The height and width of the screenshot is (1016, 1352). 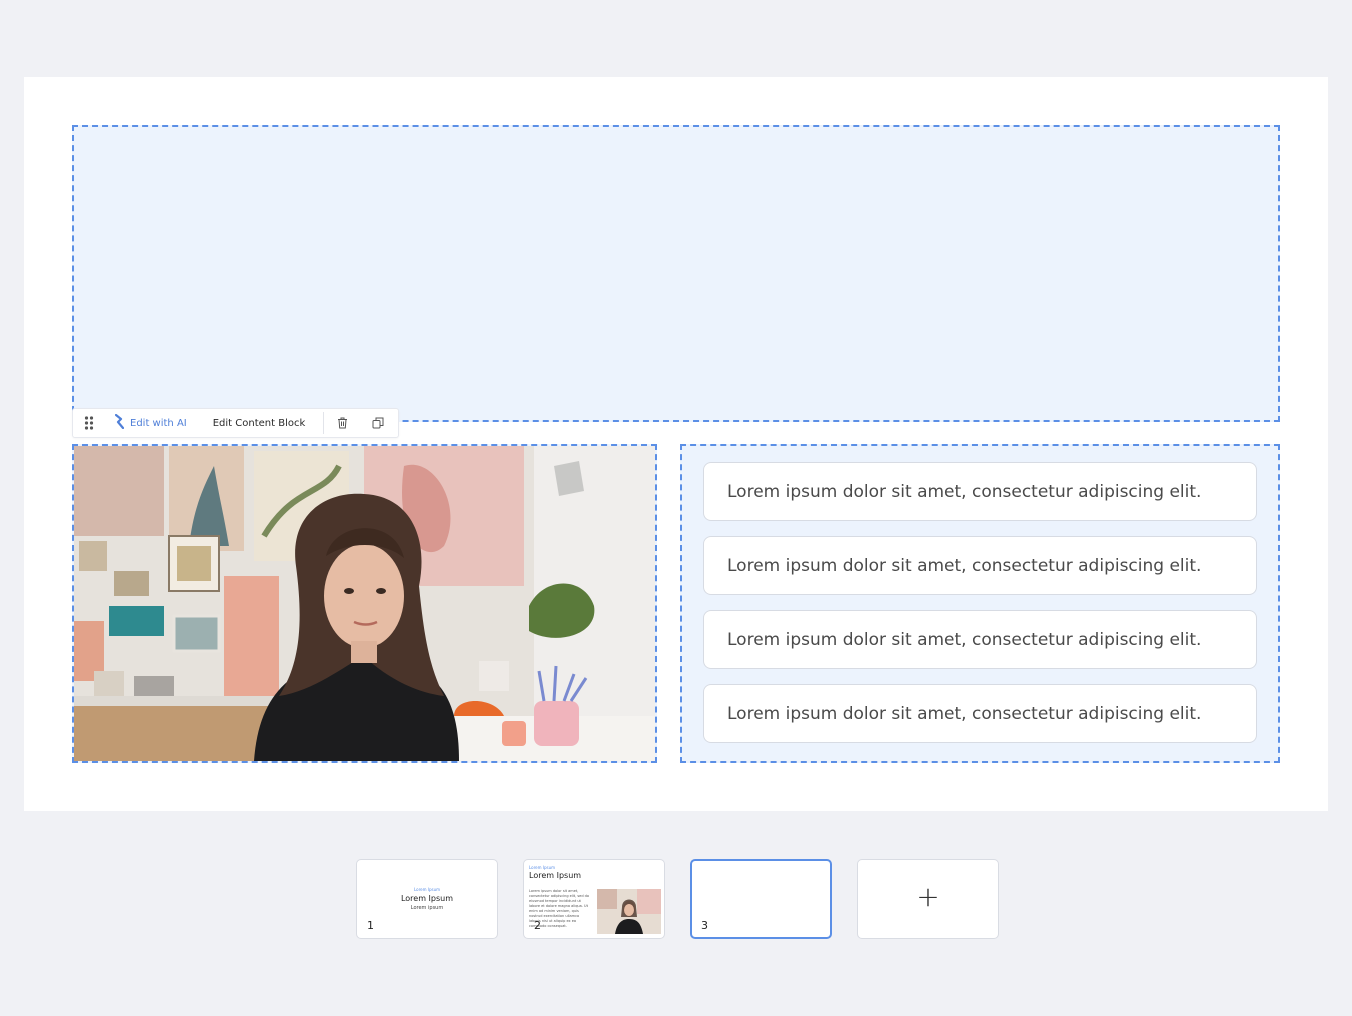 I want to click on slide-number: 1, so click(x=370, y=925).